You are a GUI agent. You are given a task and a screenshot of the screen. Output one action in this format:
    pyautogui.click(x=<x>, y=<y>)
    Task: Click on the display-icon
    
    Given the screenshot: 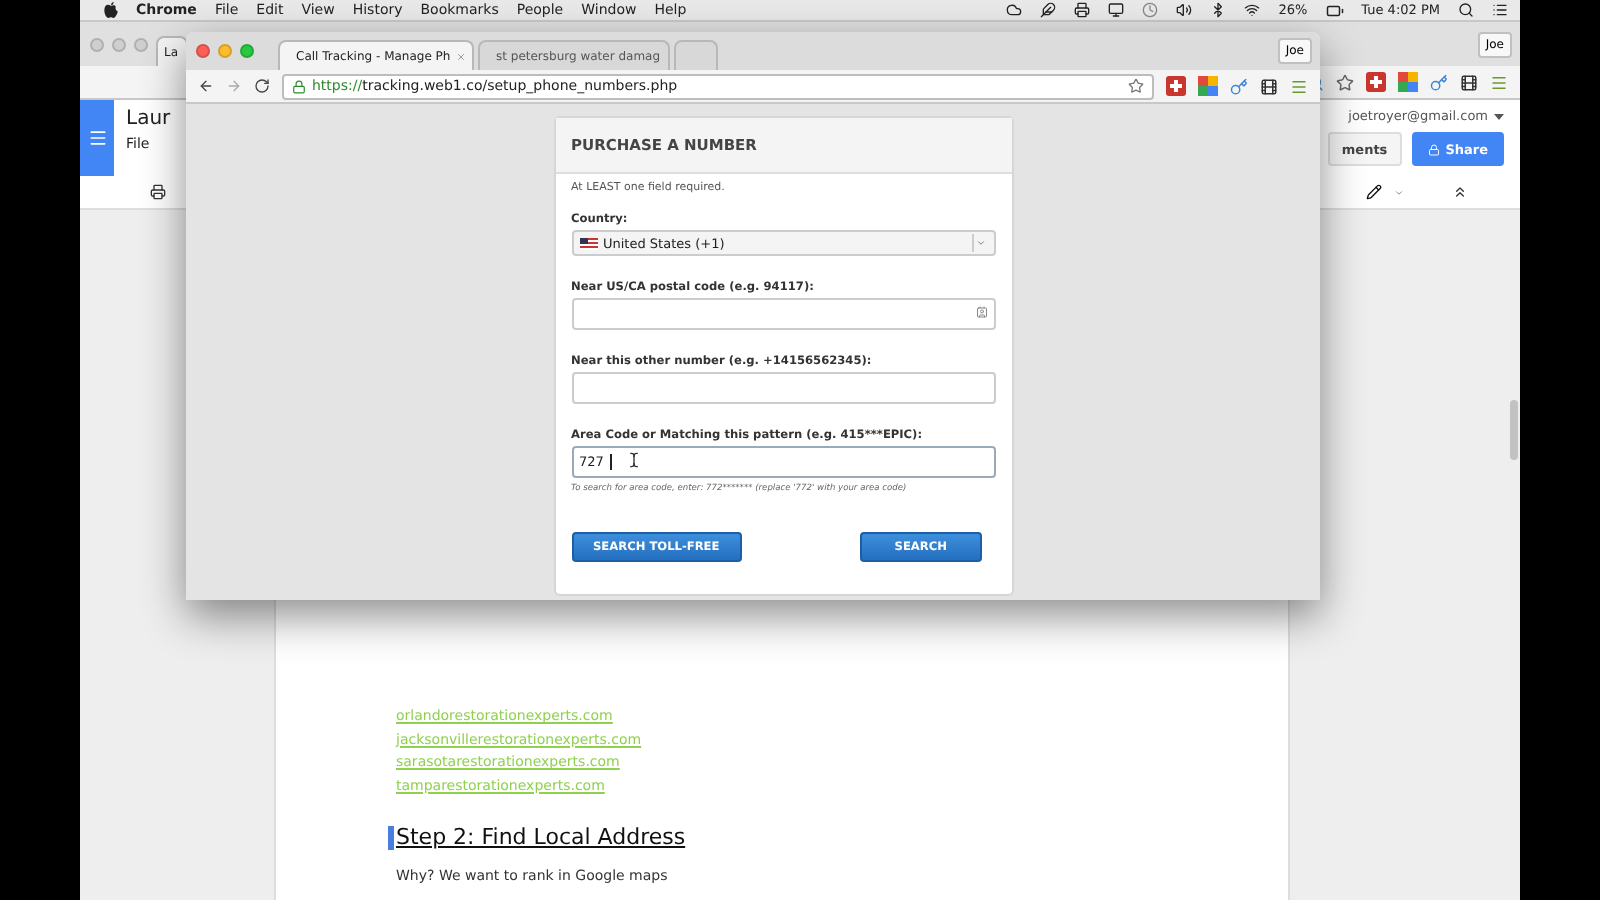 What is the action you would take?
    pyautogui.click(x=1116, y=10)
    